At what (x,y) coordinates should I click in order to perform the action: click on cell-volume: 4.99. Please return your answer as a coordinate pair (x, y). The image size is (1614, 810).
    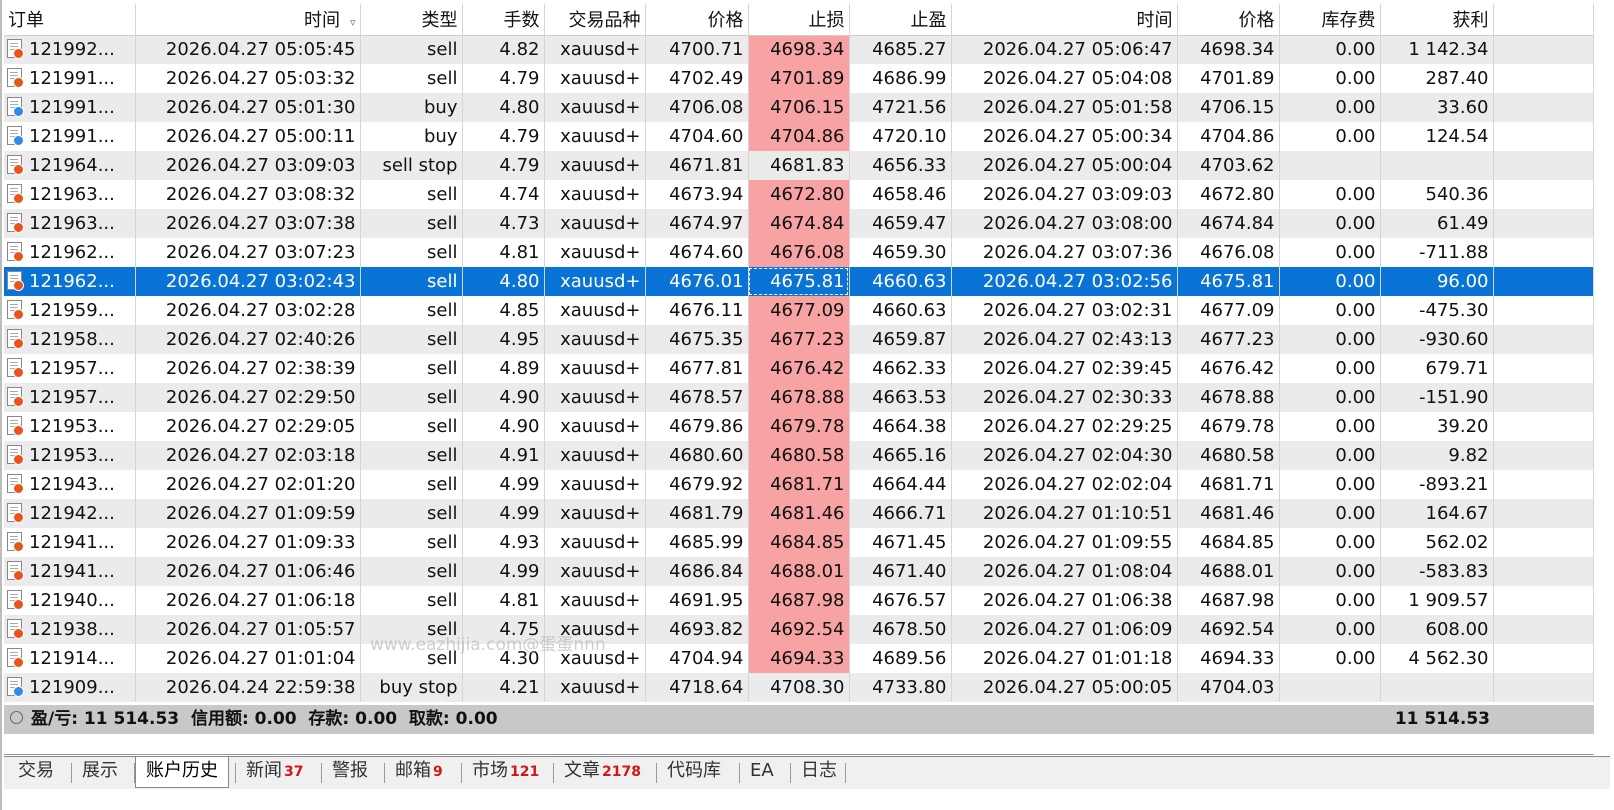
    Looking at the image, I should click on (503, 571).